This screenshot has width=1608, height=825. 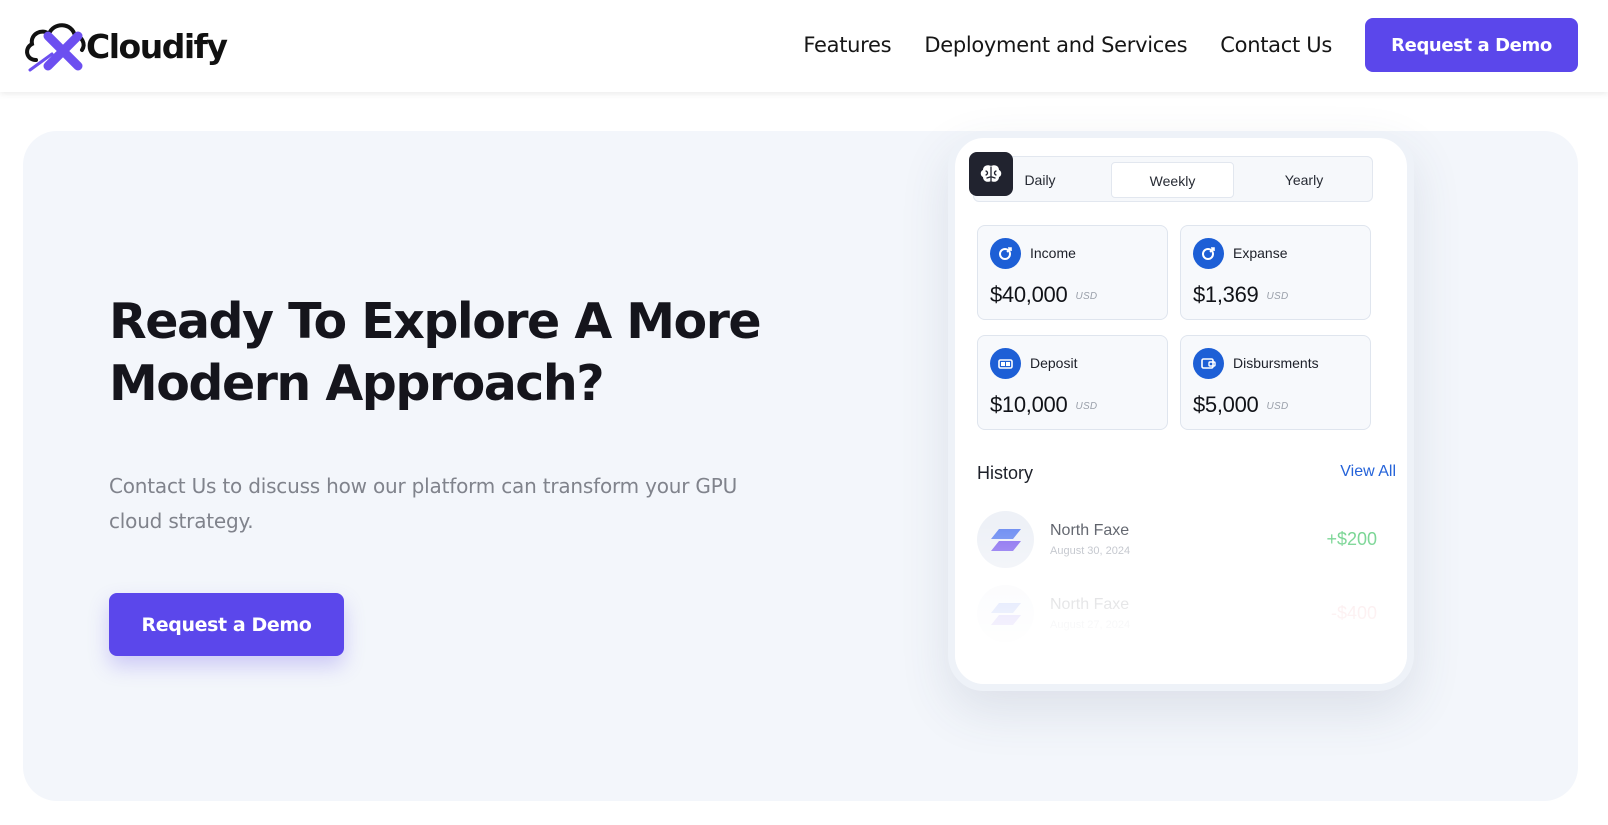 I want to click on view-all-link: View All, so click(x=1368, y=472).